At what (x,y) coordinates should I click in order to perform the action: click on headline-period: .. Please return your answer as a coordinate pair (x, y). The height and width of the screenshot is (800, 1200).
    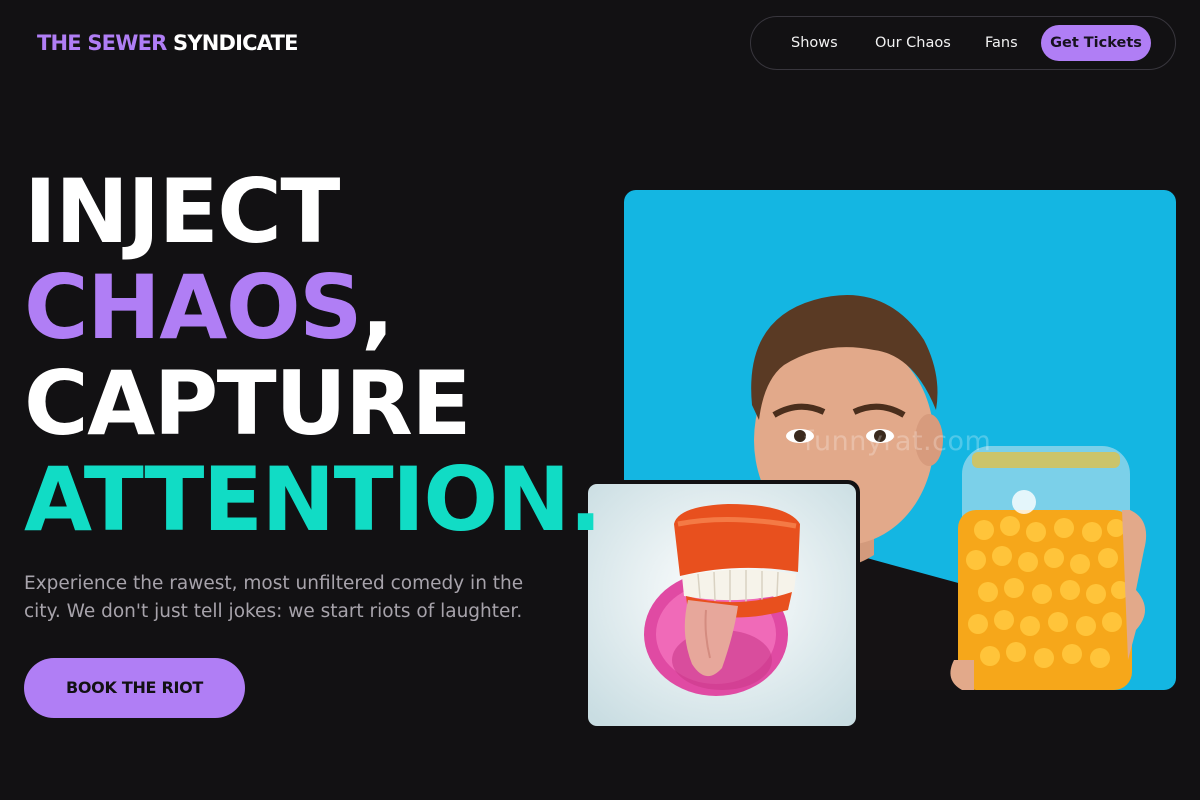
    Looking at the image, I should click on (585, 499).